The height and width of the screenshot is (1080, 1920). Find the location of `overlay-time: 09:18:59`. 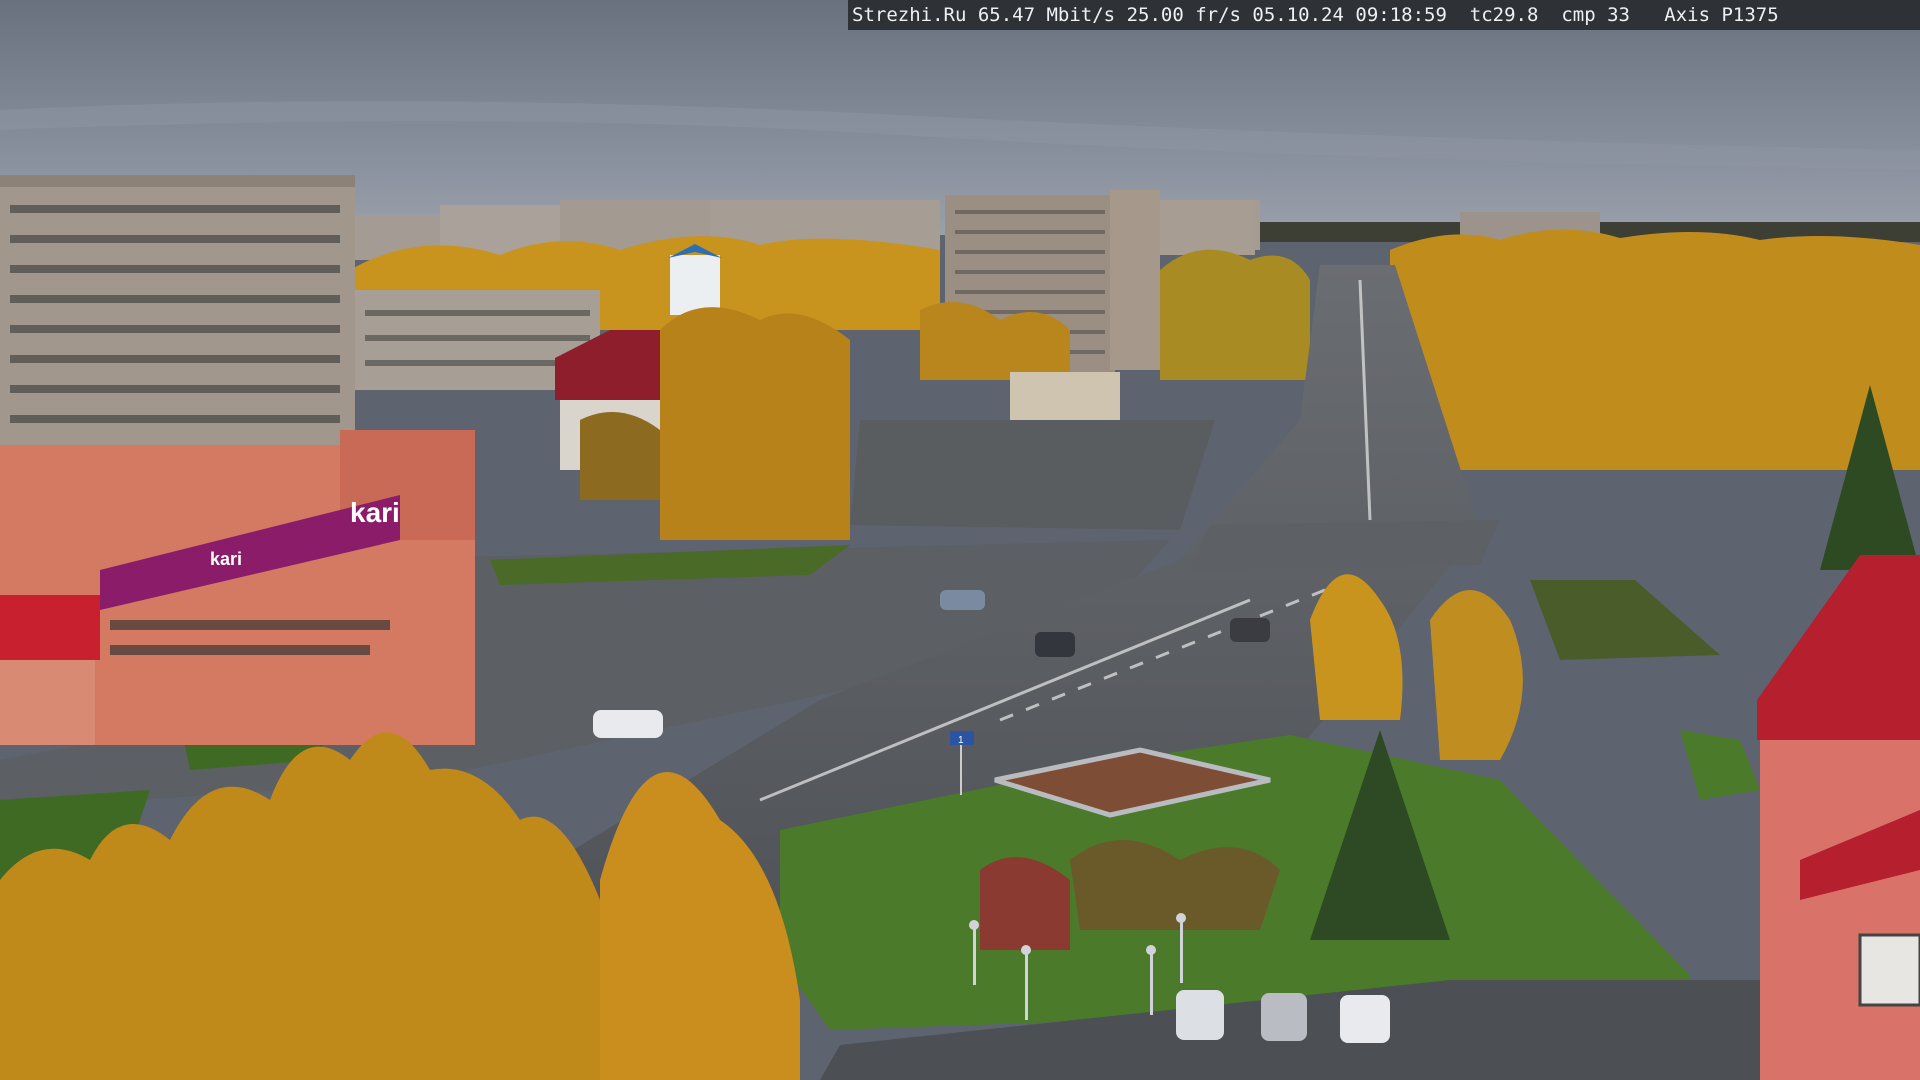

overlay-time: 09:18:59 is located at coordinates (1401, 15).